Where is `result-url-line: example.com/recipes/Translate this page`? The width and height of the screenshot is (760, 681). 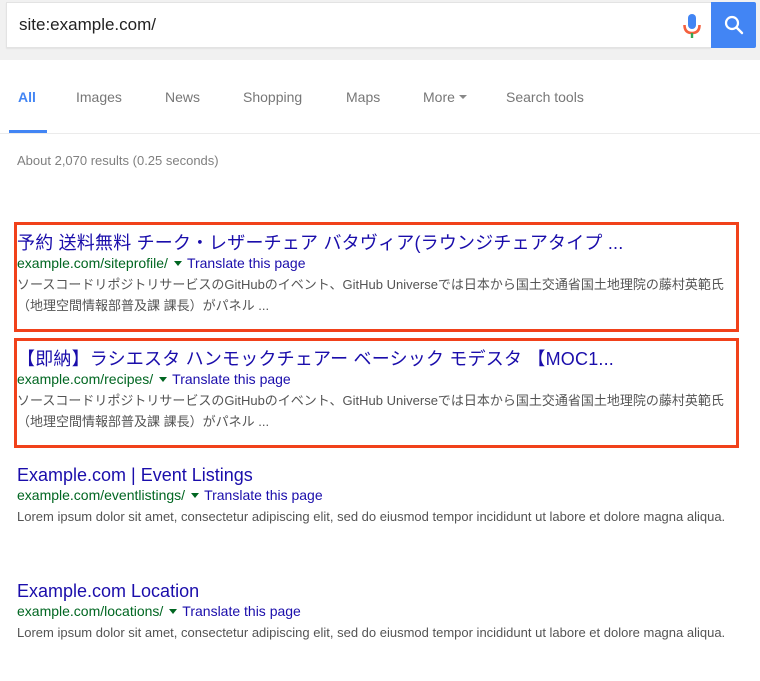
result-url-line: example.com/recipes/Translate this page is located at coordinates (377, 379).